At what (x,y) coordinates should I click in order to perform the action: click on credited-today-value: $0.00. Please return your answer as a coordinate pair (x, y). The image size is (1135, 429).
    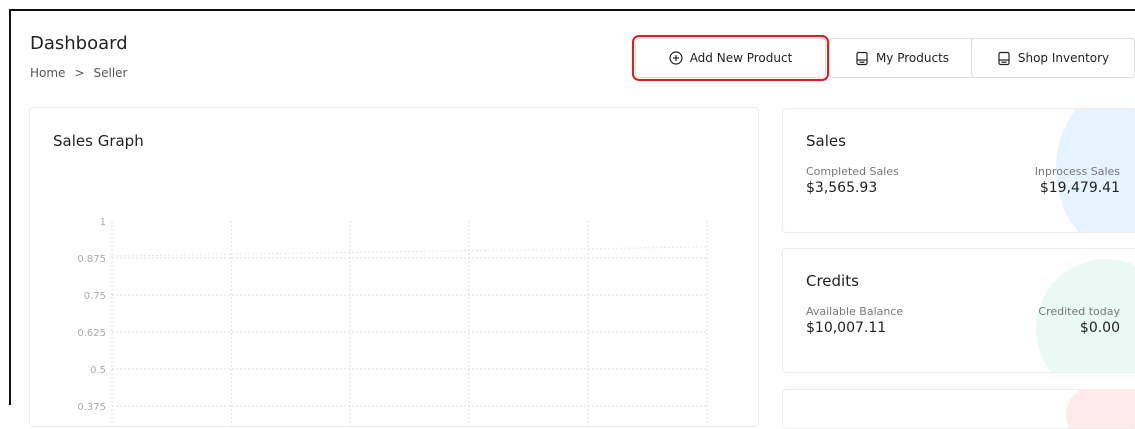
    Looking at the image, I should click on (1099, 328).